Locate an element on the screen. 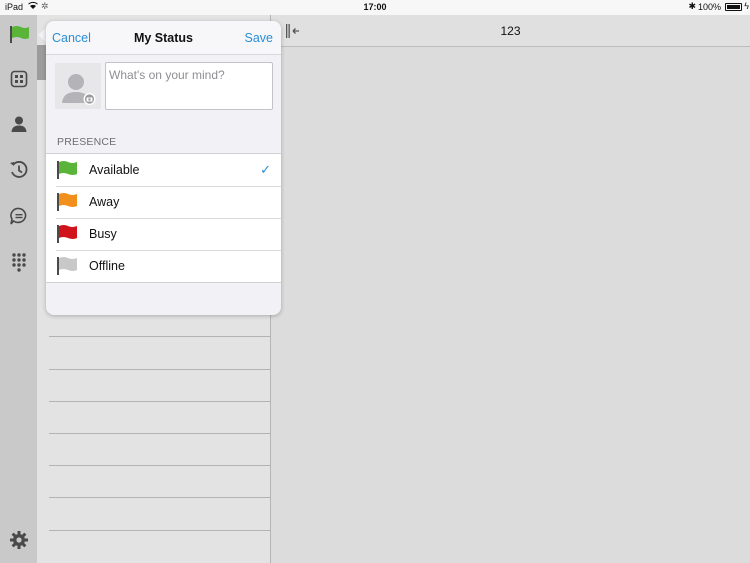 The height and width of the screenshot is (563, 750). presence-label: Busy is located at coordinates (103, 234).